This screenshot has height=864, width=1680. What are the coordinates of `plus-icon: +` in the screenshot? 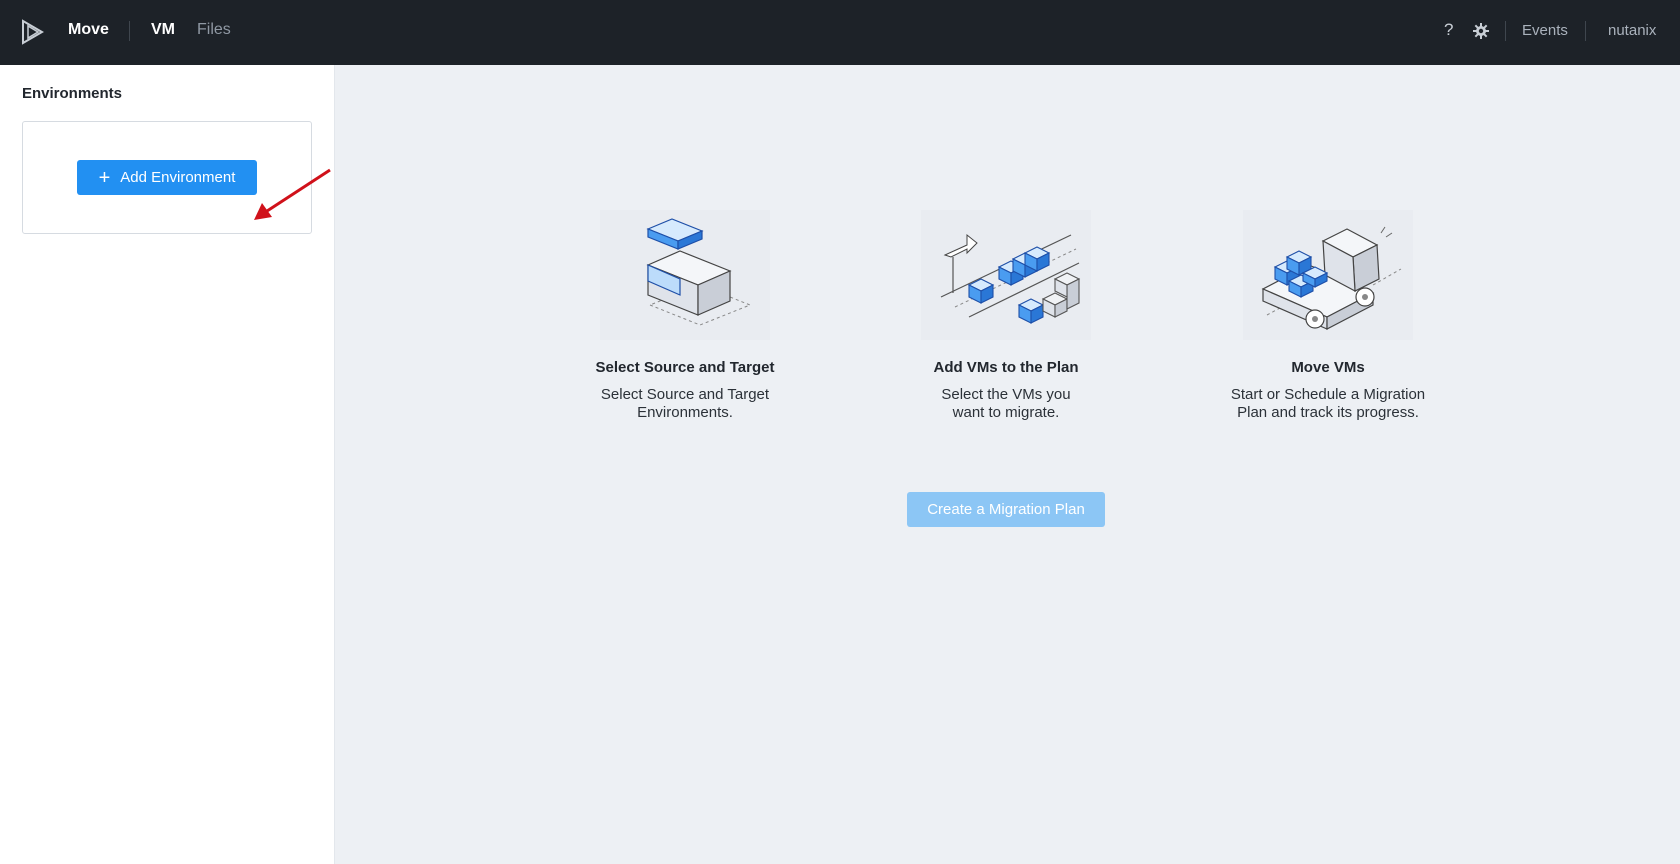 It's located at (104, 177).